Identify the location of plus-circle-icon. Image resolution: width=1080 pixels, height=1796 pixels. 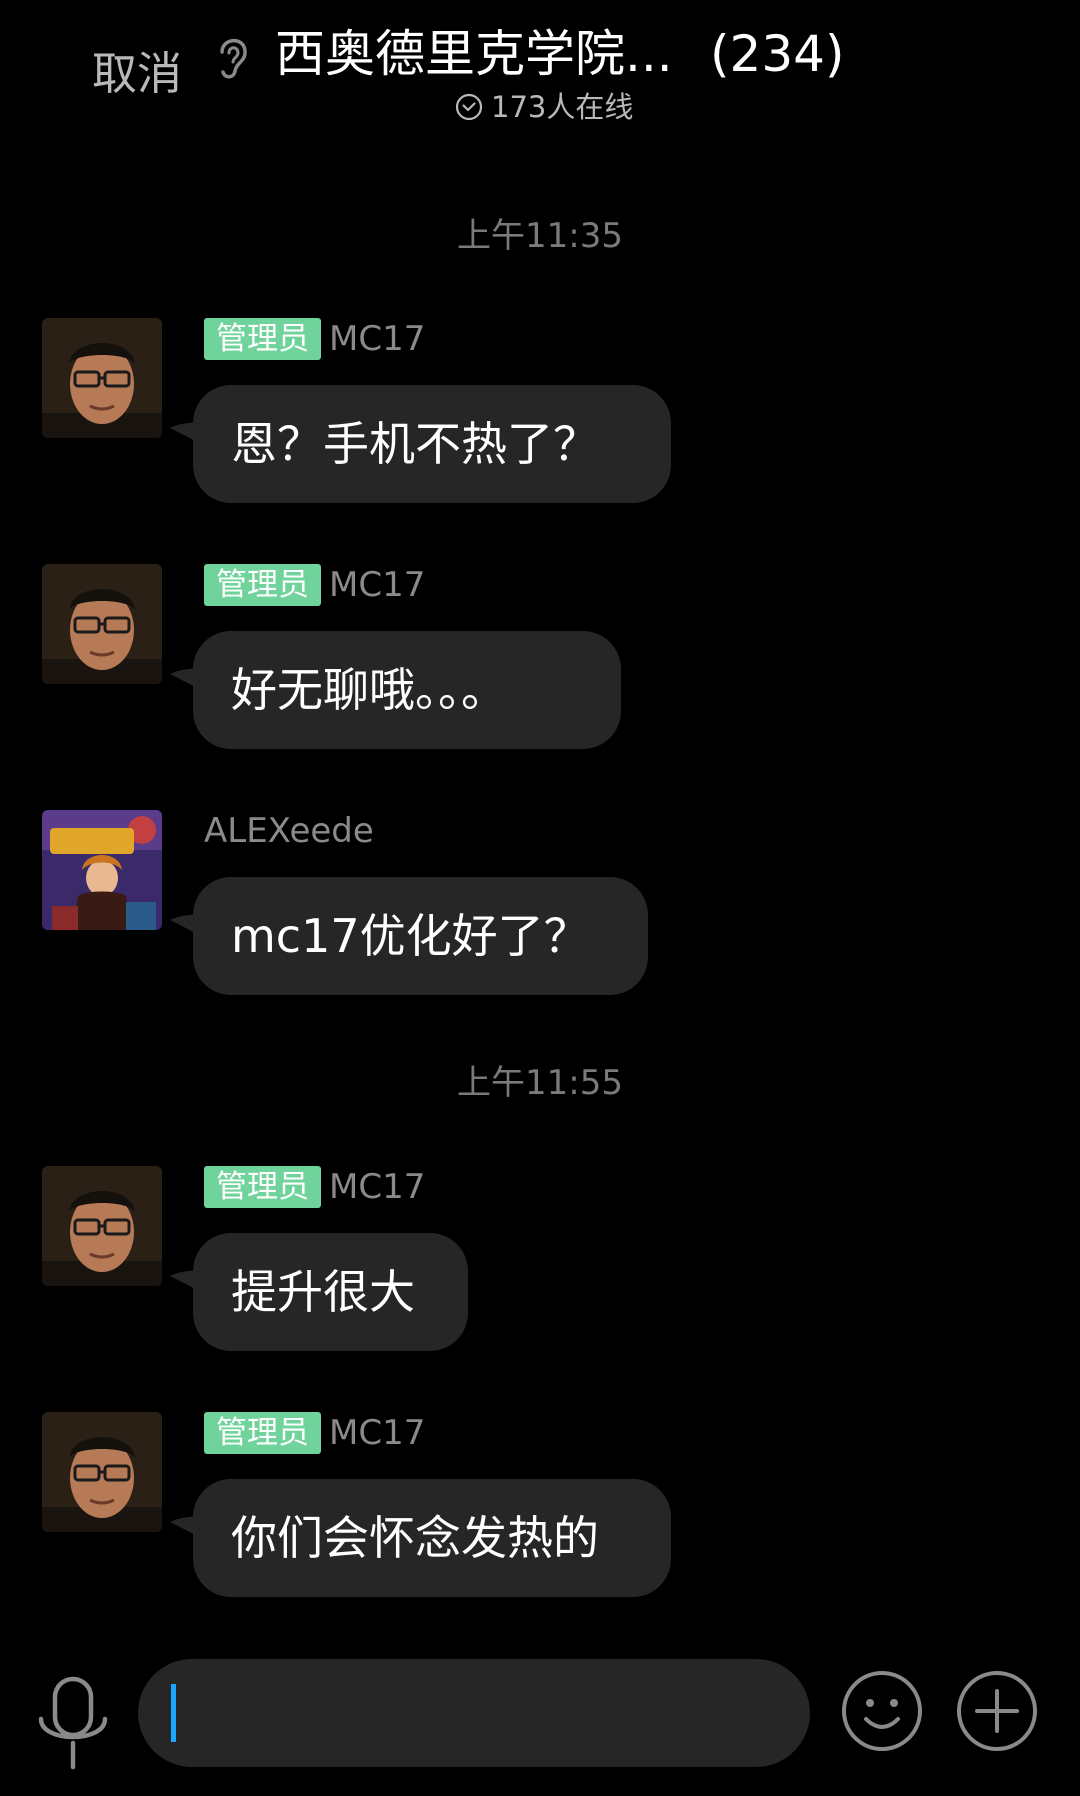
(997, 1711).